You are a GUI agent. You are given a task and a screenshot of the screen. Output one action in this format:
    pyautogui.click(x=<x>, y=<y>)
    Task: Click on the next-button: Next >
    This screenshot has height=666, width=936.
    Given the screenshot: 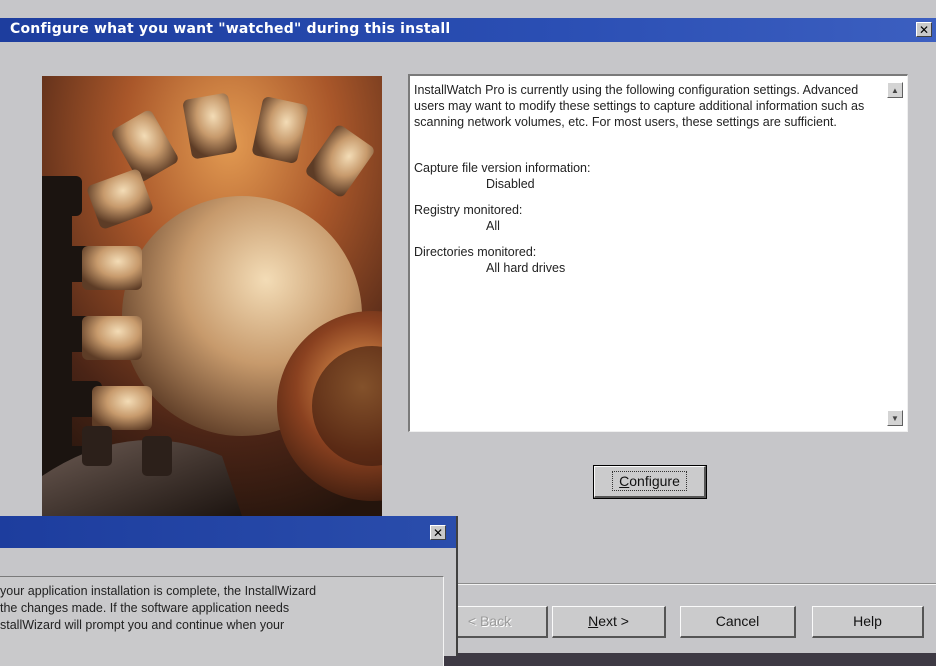 What is the action you would take?
    pyautogui.click(x=609, y=622)
    